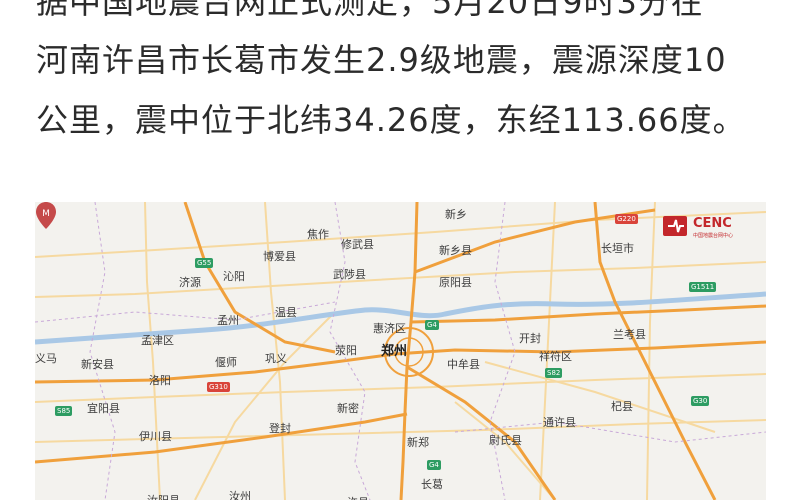 This screenshot has width=800, height=500. I want to click on place-label-xinzheng: 新郑, so click(418, 442).